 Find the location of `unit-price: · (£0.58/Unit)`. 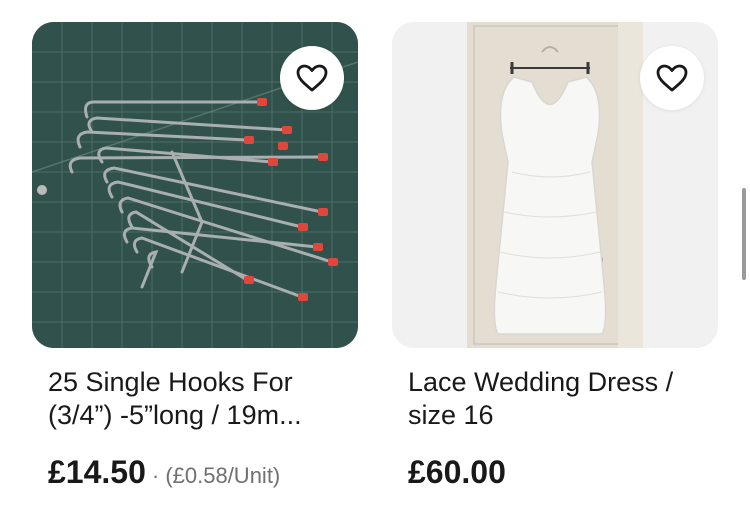

unit-price: · (£0.58/Unit) is located at coordinates (216, 475).